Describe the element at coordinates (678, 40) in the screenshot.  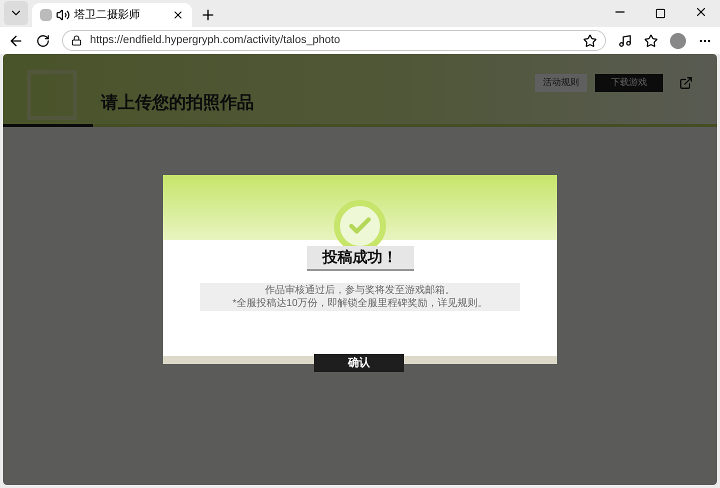
I see `profile-avatar` at that location.